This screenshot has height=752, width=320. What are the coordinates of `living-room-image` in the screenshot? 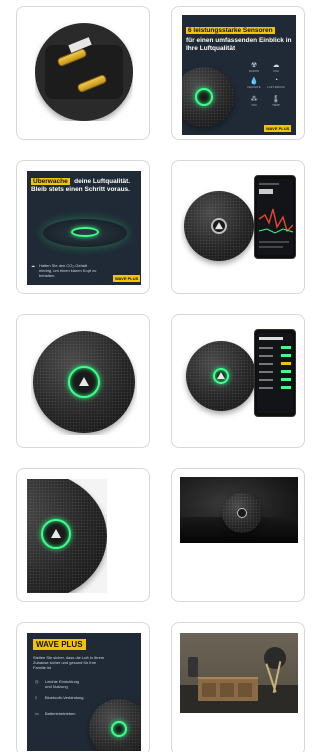 It's located at (239, 673).